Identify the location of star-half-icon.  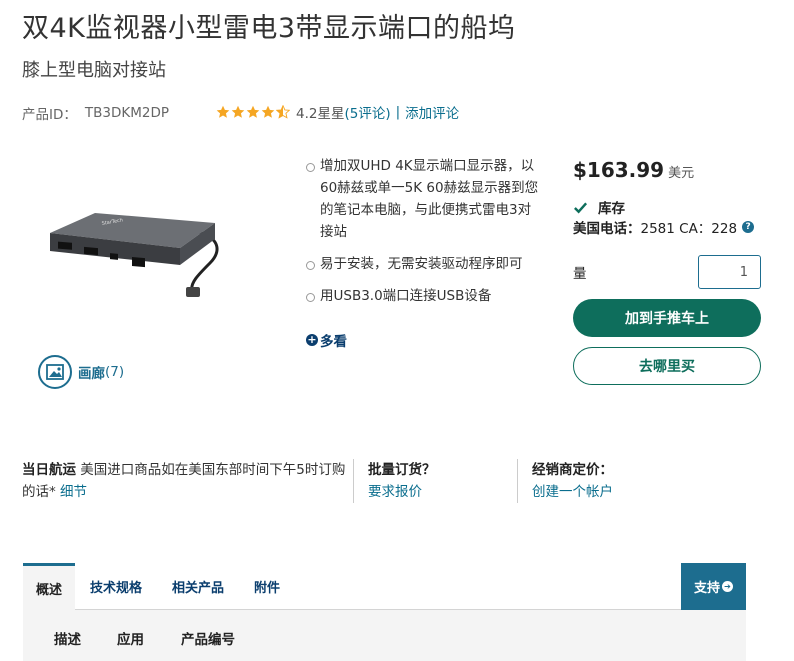
(283, 112).